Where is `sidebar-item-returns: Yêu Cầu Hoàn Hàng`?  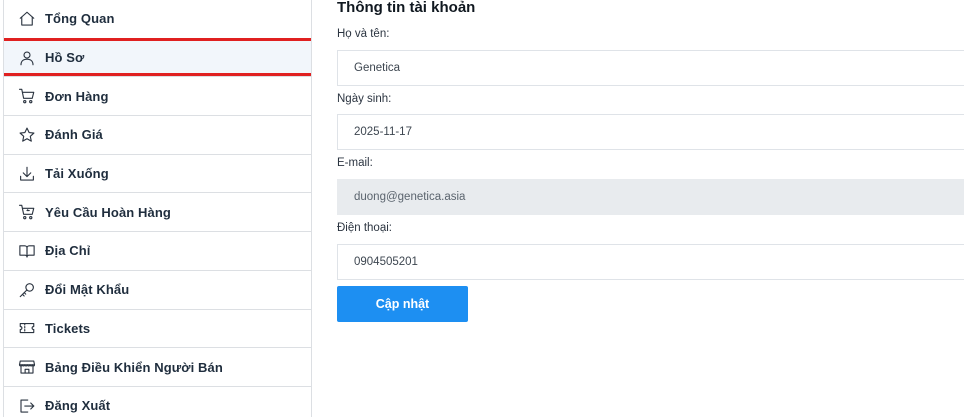
sidebar-item-returns: Yêu Cầu Hoàn Hàng is located at coordinates (157, 213).